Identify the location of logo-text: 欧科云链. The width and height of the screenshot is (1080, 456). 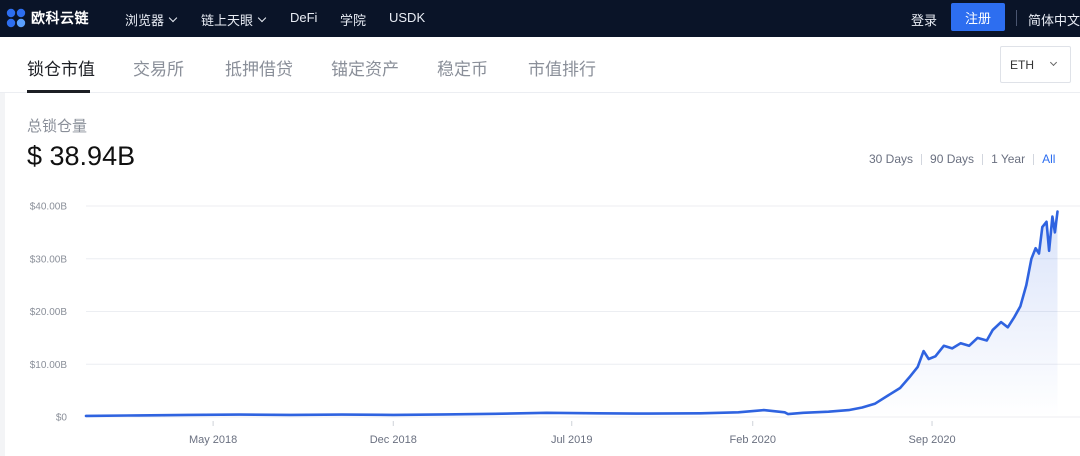
(60, 18).